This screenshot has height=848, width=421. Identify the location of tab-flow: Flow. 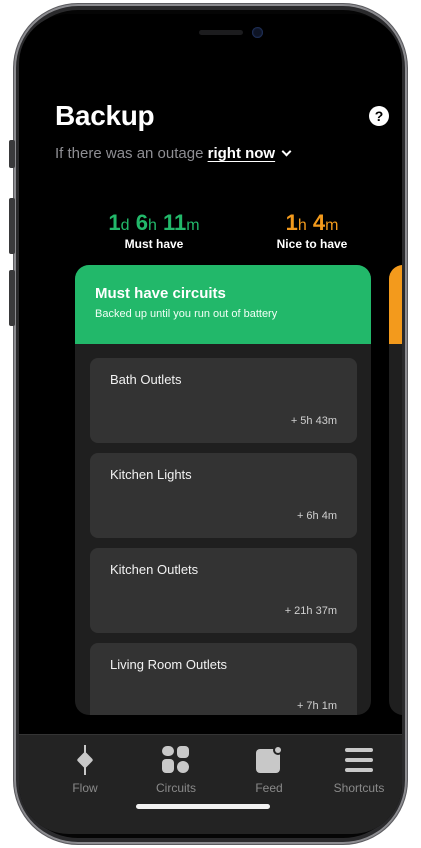
(85, 770).